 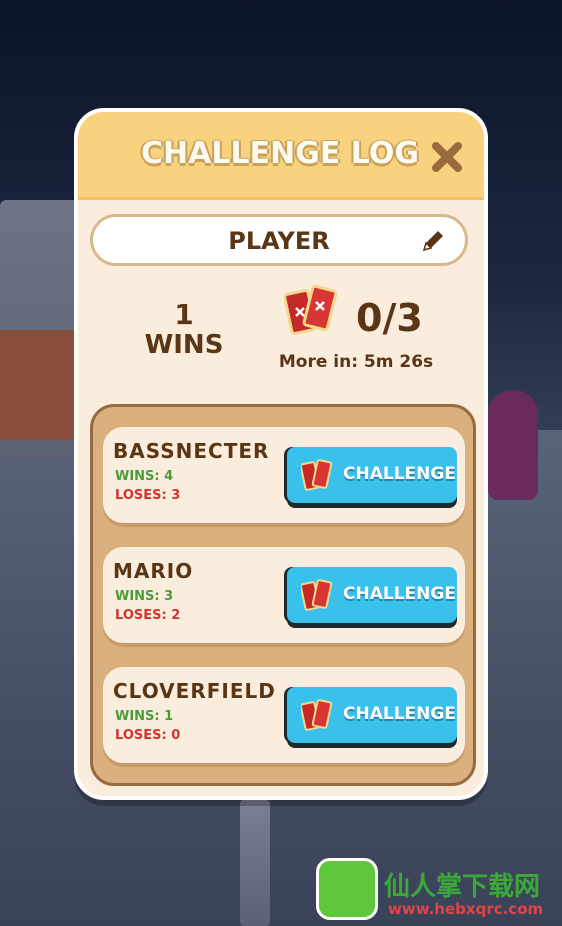 What do you see at coordinates (148, 615) in the screenshot?
I see `opponent-loses: LOSES: 2` at bounding box center [148, 615].